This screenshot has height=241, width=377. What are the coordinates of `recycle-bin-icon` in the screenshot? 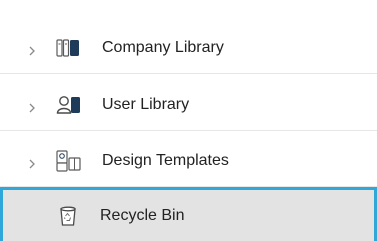 It's located at (68, 216).